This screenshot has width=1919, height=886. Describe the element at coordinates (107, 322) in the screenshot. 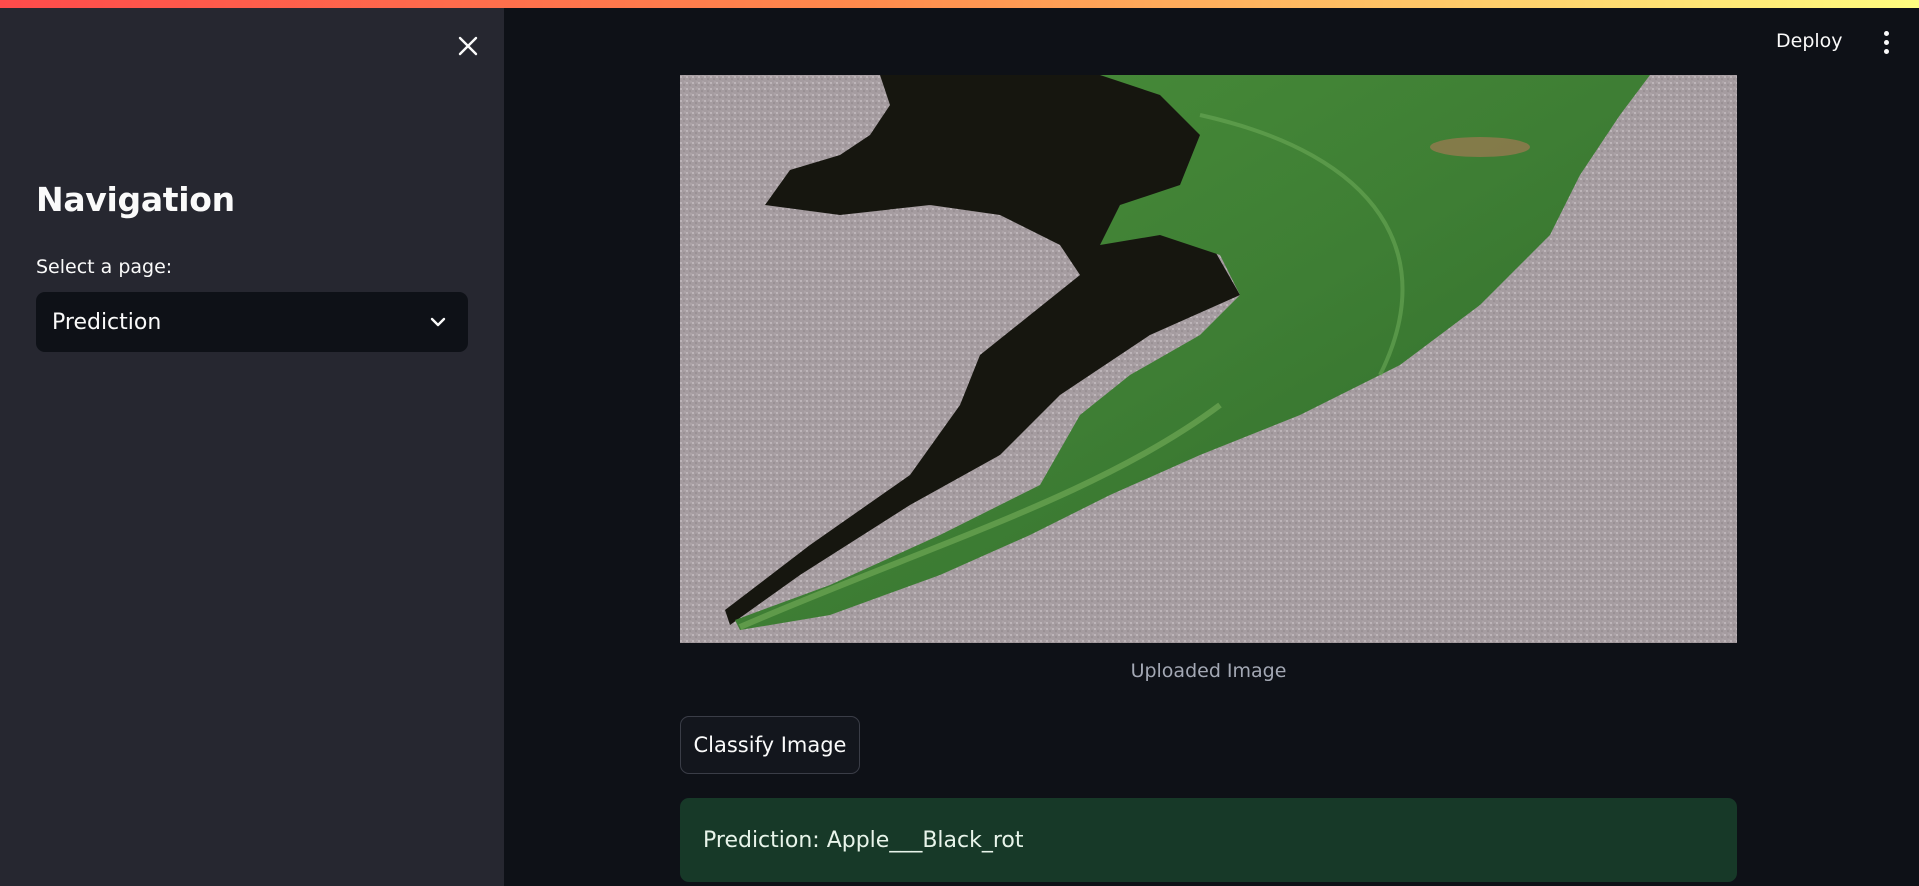

I see `page-select-value: Prediction` at that location.